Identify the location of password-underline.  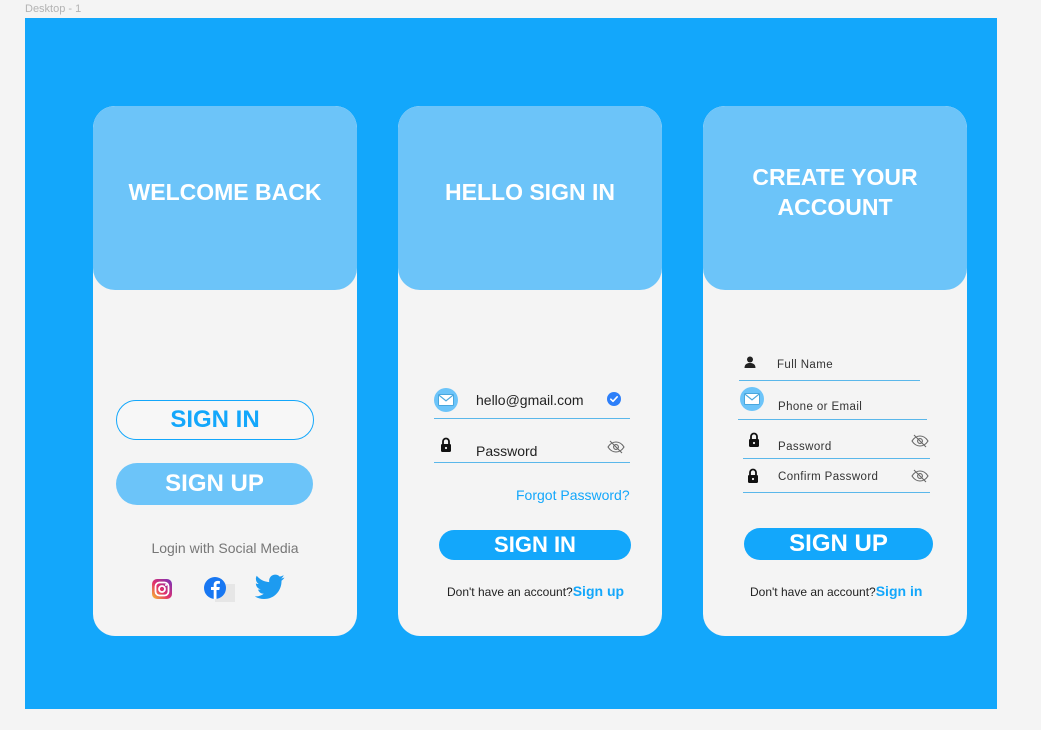
(532, 462).